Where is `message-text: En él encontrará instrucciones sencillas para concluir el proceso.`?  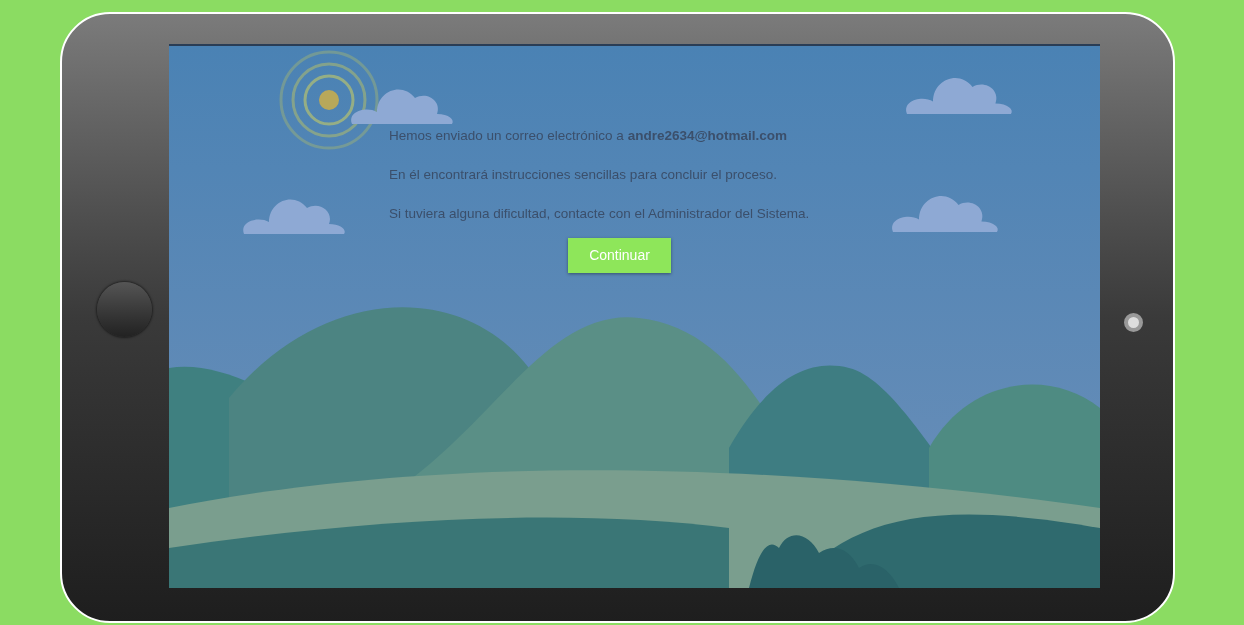
message-text: En él encontrará instrucciones sencillas para concluir el proceso. is located at coordinates (583, 175).